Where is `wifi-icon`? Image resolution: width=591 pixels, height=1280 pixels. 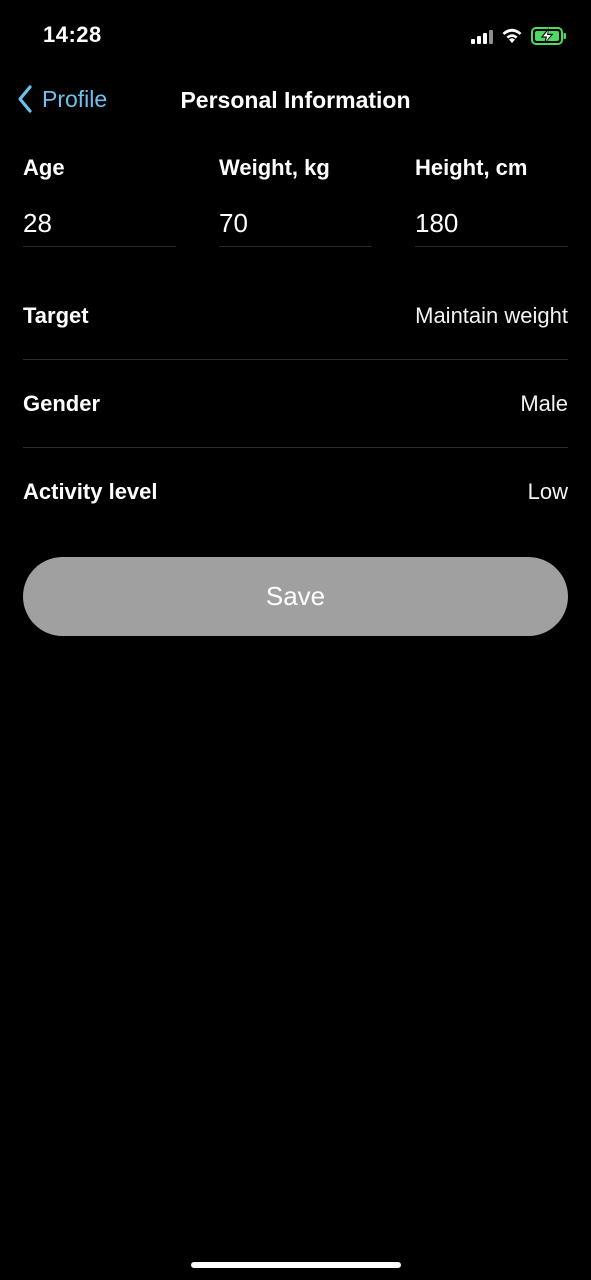
wifi-icon is located at coordinates (512, 35).